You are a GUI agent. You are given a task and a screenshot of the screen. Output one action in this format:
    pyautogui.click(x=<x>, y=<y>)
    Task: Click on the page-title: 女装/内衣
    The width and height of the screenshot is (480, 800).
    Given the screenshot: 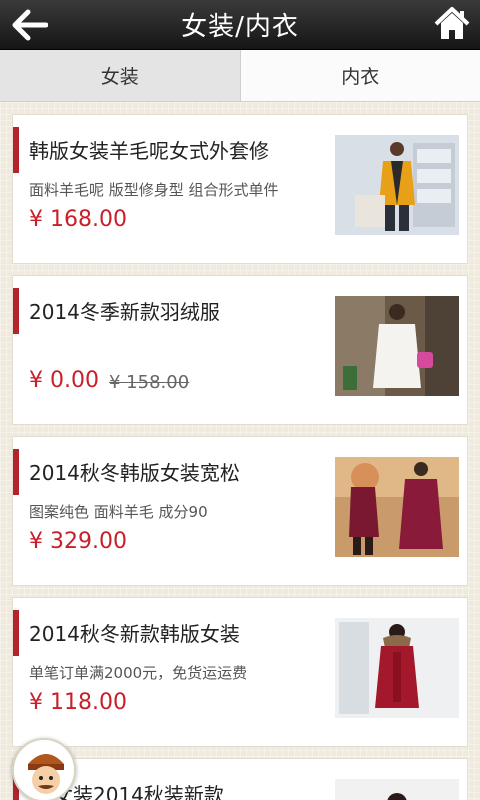 What is the action you would take?
    pyautogui.click(x=240, y=27)
    